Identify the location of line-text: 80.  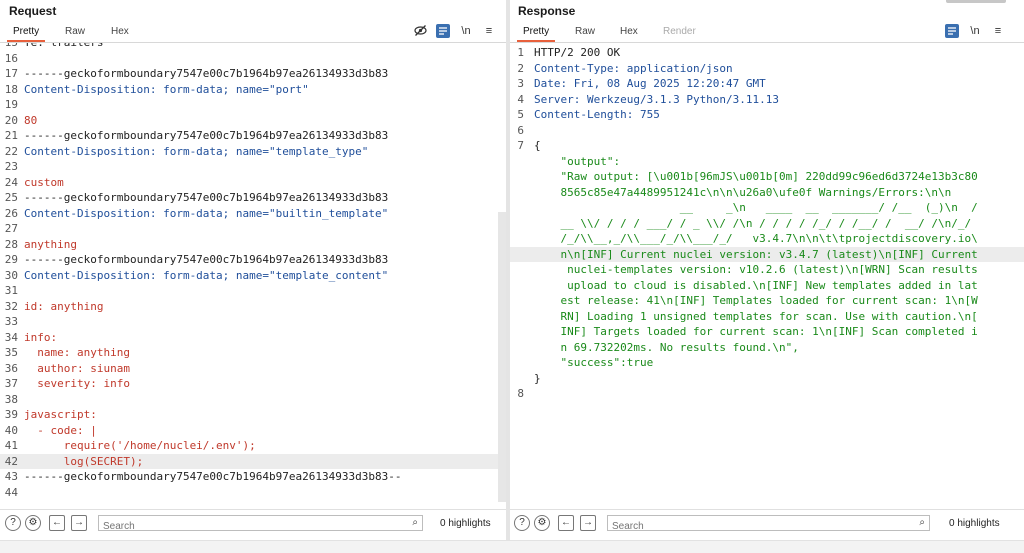
(31, 120).